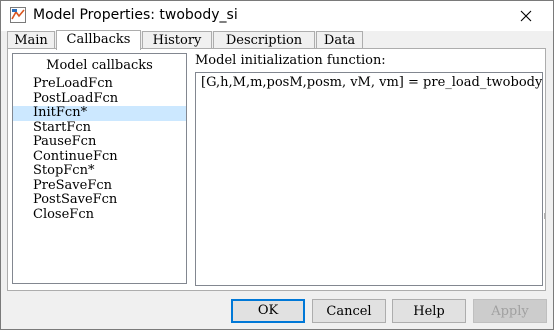  I want to click on cancel-button: Cancel, so click(349, 311).